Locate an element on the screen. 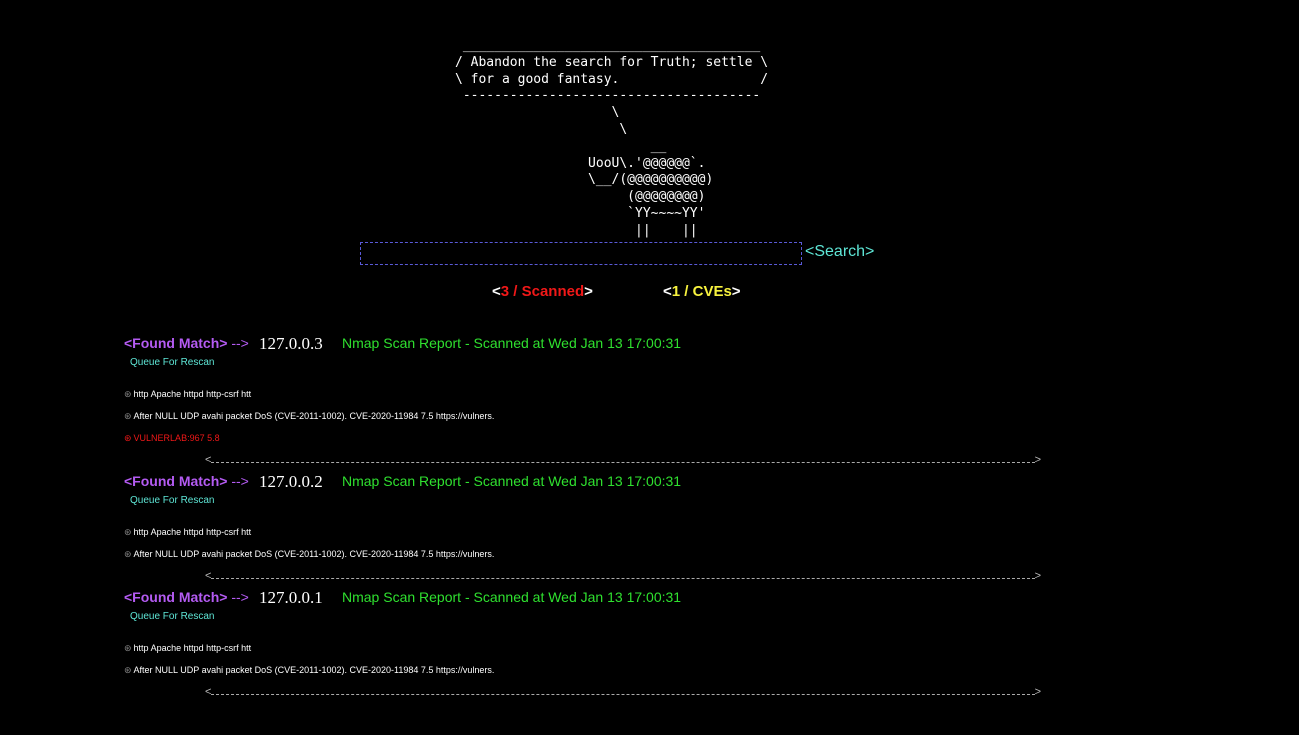 The width and height of the screenshot is (1299, 735). ip-address-link: 127.0.0.2 is located at coordinates (291, 482).